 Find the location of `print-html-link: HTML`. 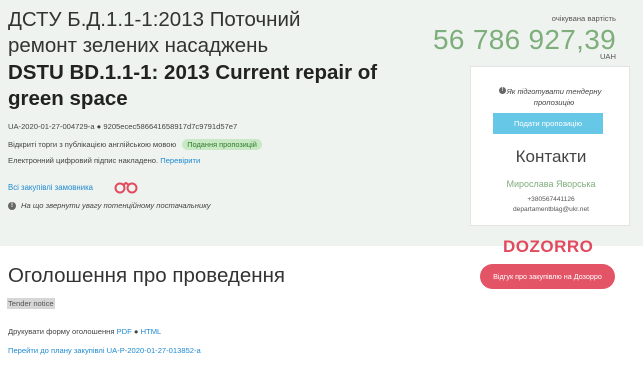

print-html-link: HTML is located at coordinates (151, 331).